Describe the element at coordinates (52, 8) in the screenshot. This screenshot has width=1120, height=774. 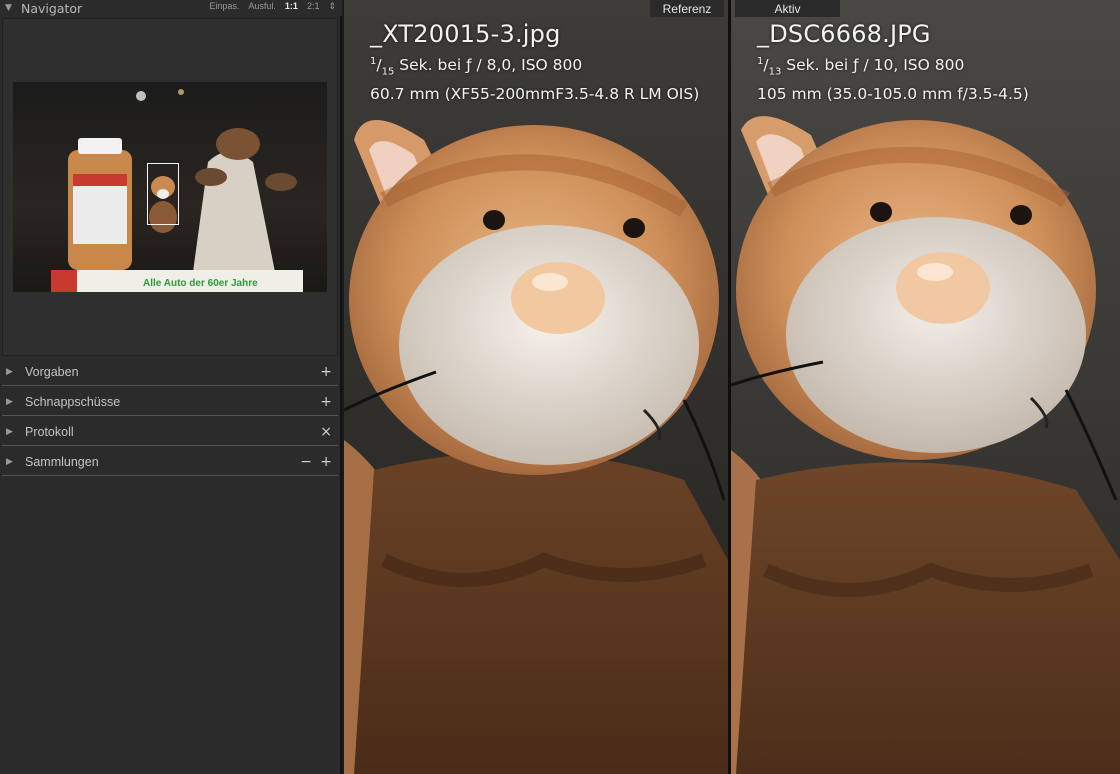
I see `navigator-title: Navigator` at that location.